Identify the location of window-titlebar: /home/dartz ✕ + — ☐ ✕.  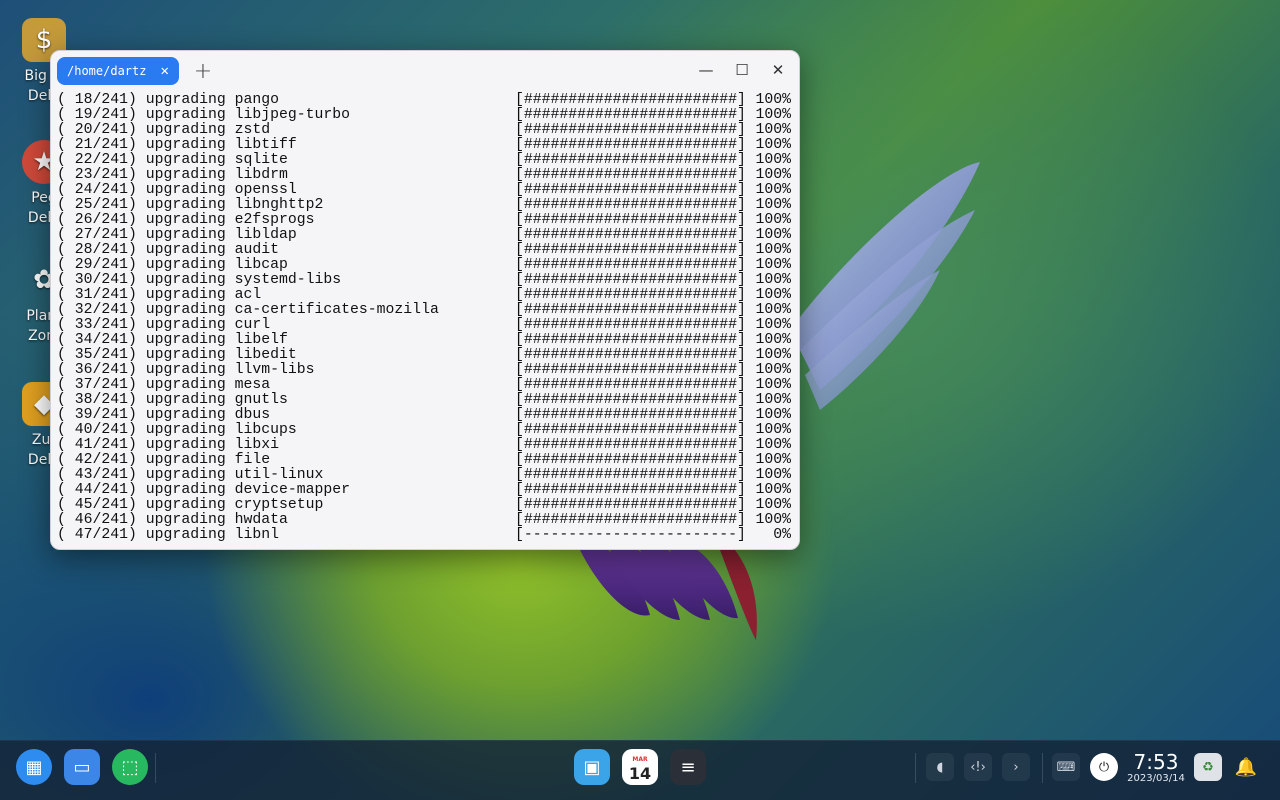
(425, 71).